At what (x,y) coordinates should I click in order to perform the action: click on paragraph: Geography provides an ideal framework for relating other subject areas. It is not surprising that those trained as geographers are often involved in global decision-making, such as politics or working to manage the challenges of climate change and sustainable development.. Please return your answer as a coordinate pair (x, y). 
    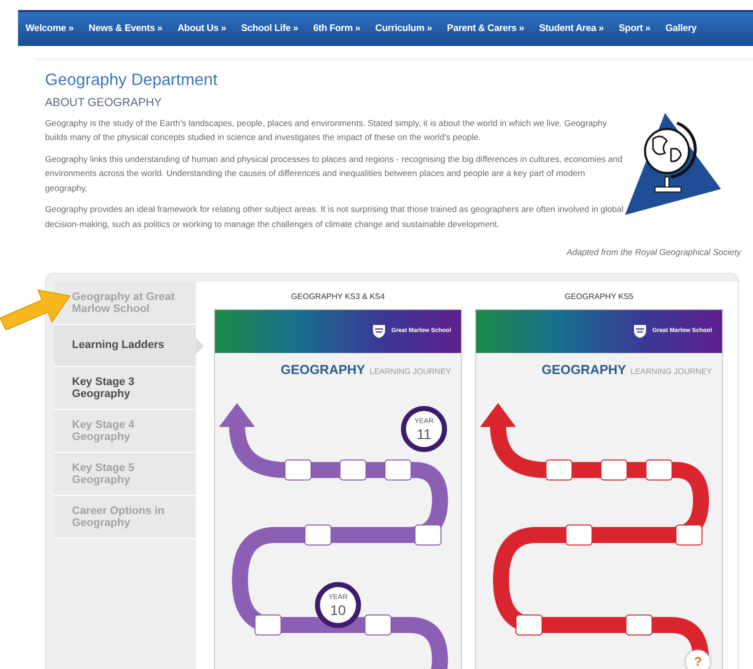
    Looking at the image, I should click on (334, 217).